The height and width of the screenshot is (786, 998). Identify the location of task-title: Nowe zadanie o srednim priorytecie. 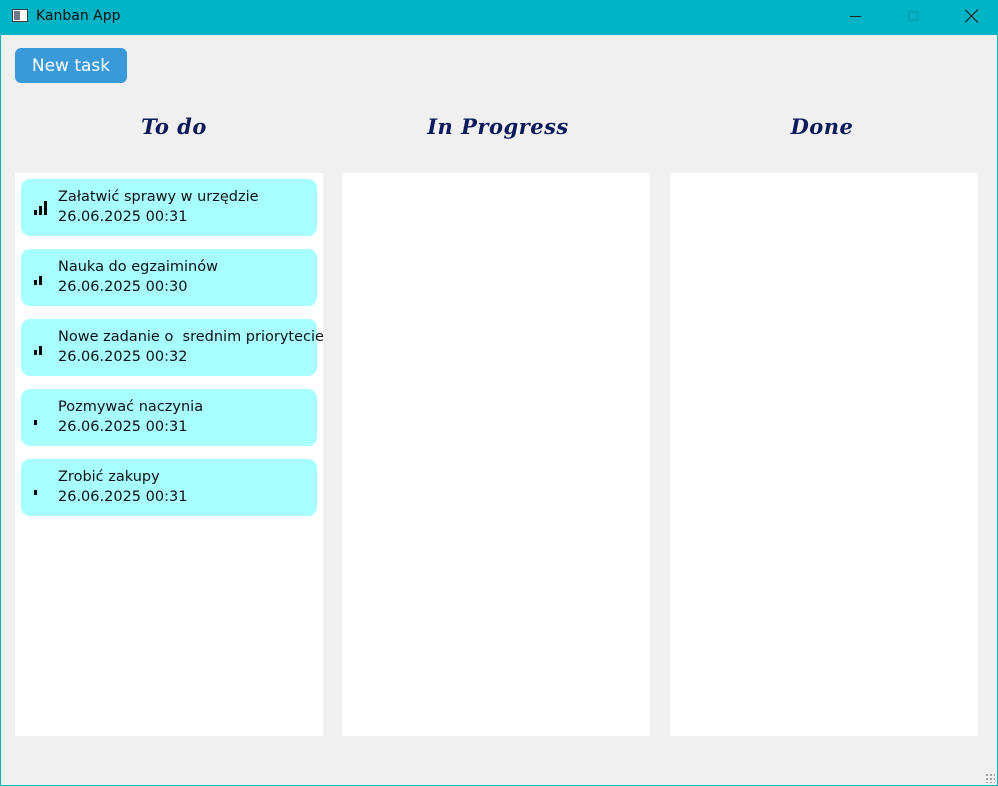
(191, 337).